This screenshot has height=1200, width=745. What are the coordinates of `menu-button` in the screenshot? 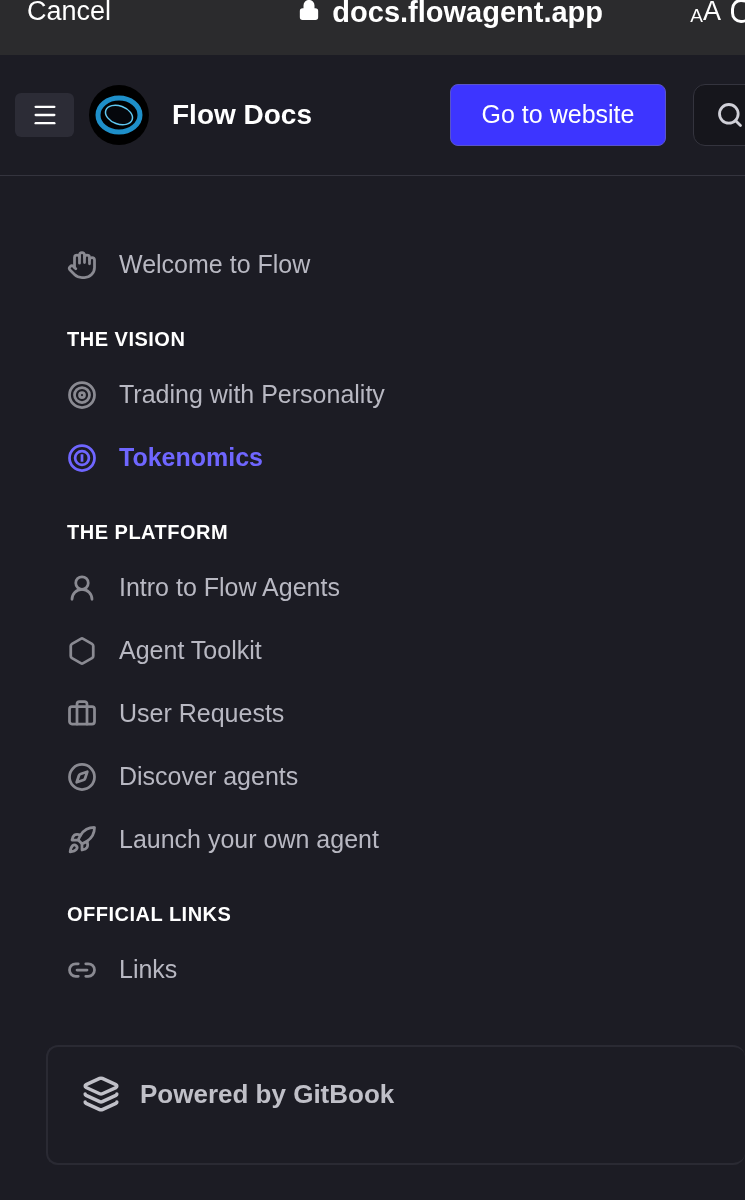 It's located at (44, 115).